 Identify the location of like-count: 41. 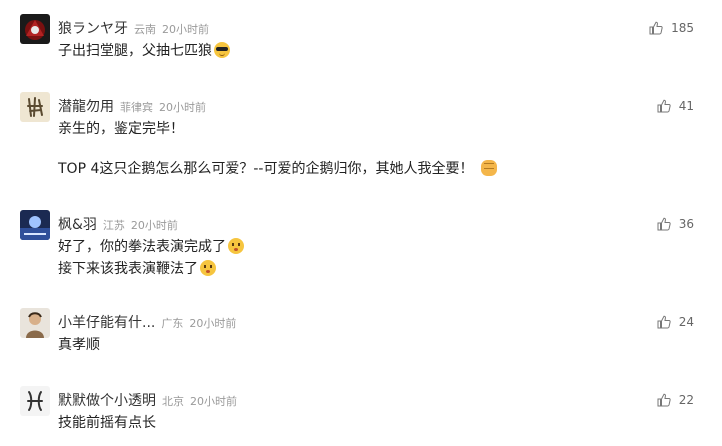
(686, 106).